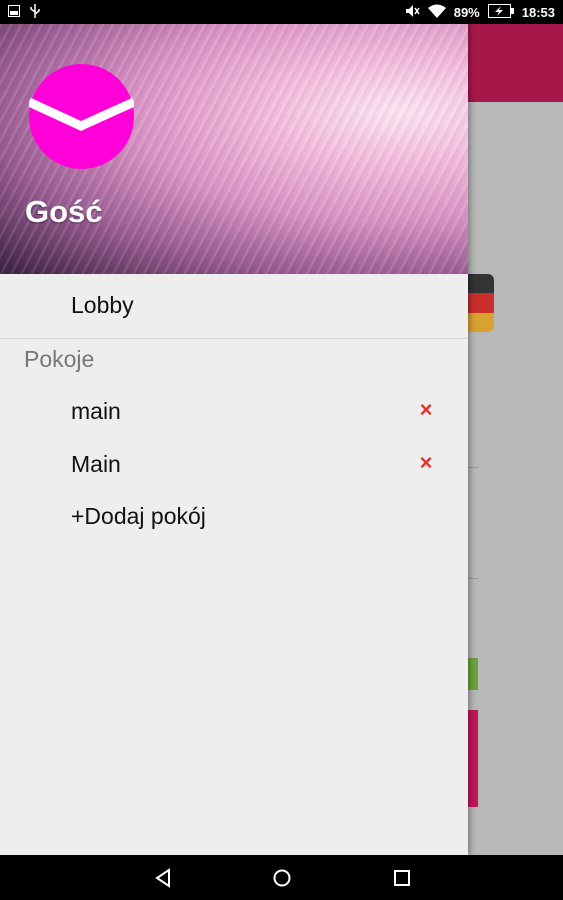 This screenshot has height=900, width=563. What do you see at coordinates (481, 303) in the screenshot?
I see `german-flag` at bounding box center [481, 303].